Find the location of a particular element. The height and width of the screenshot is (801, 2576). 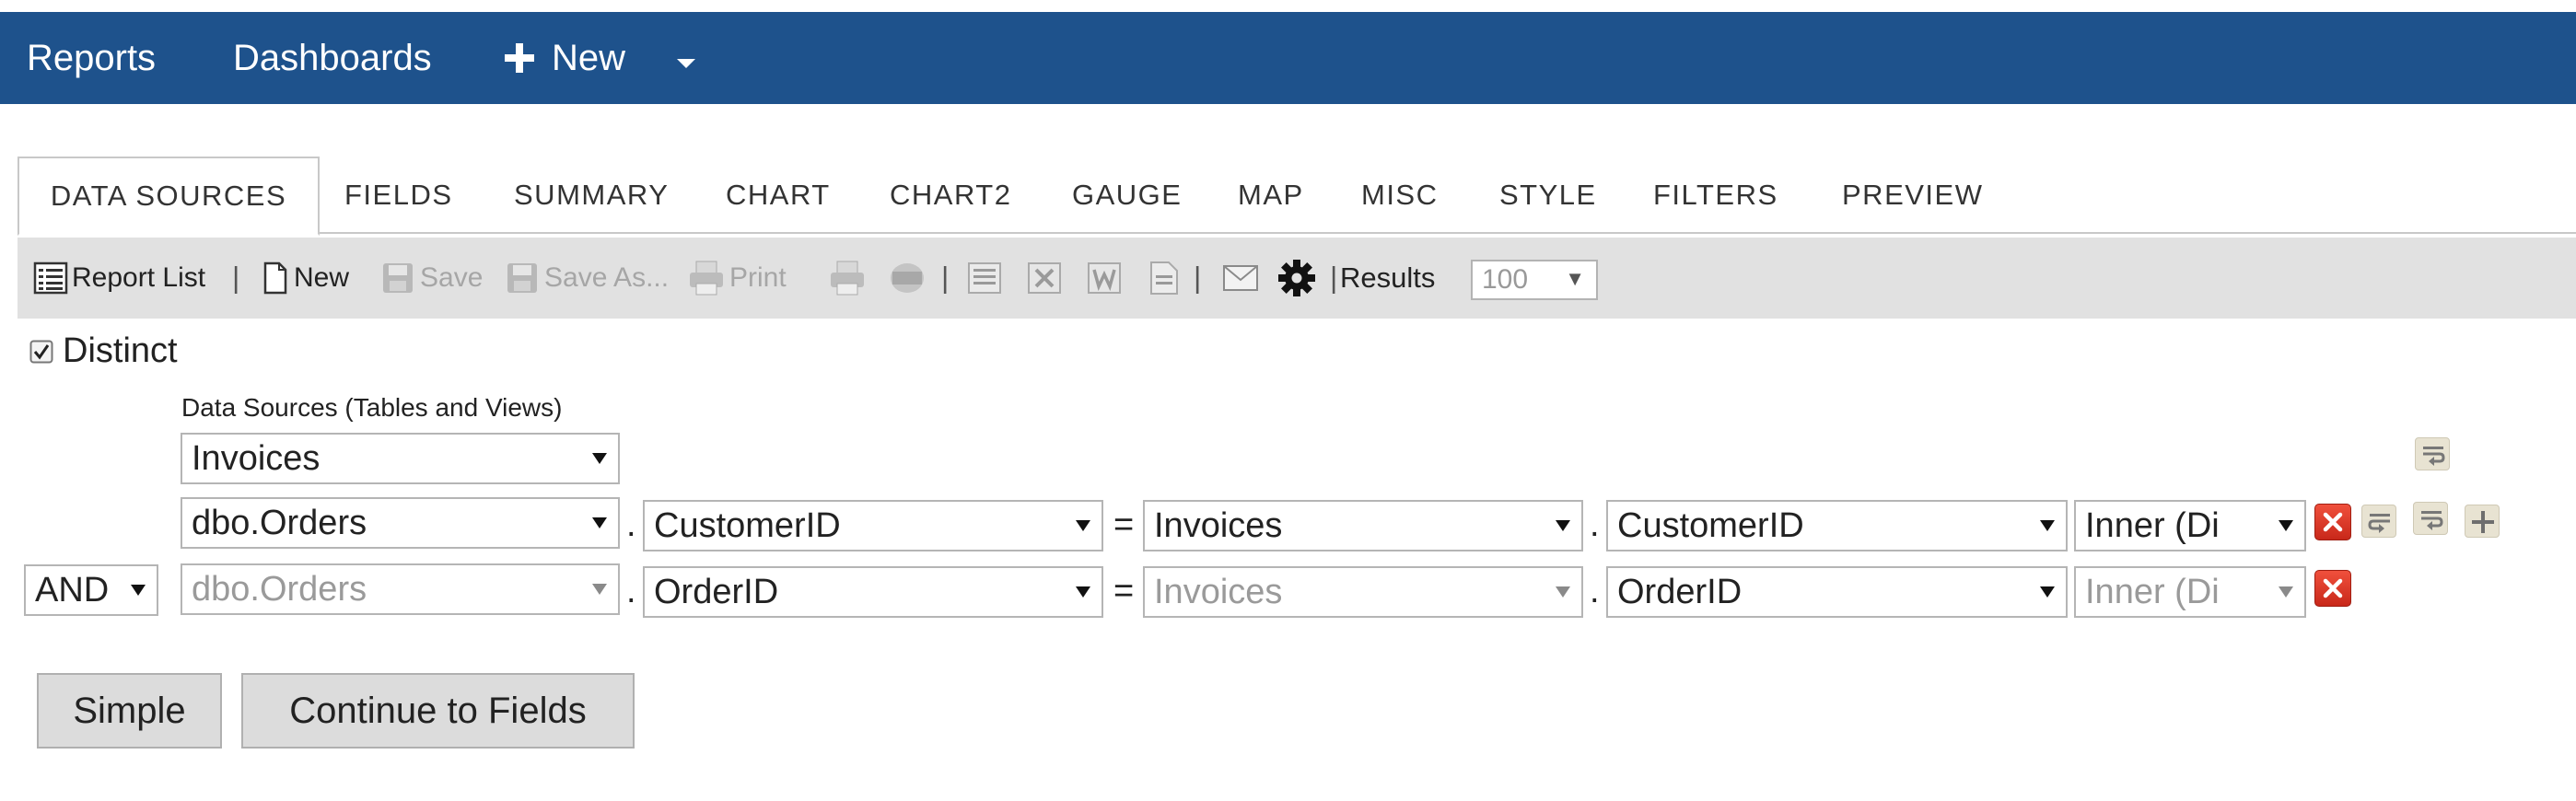

join2-conjunction-select: AND is located at coordinates (91, 590).